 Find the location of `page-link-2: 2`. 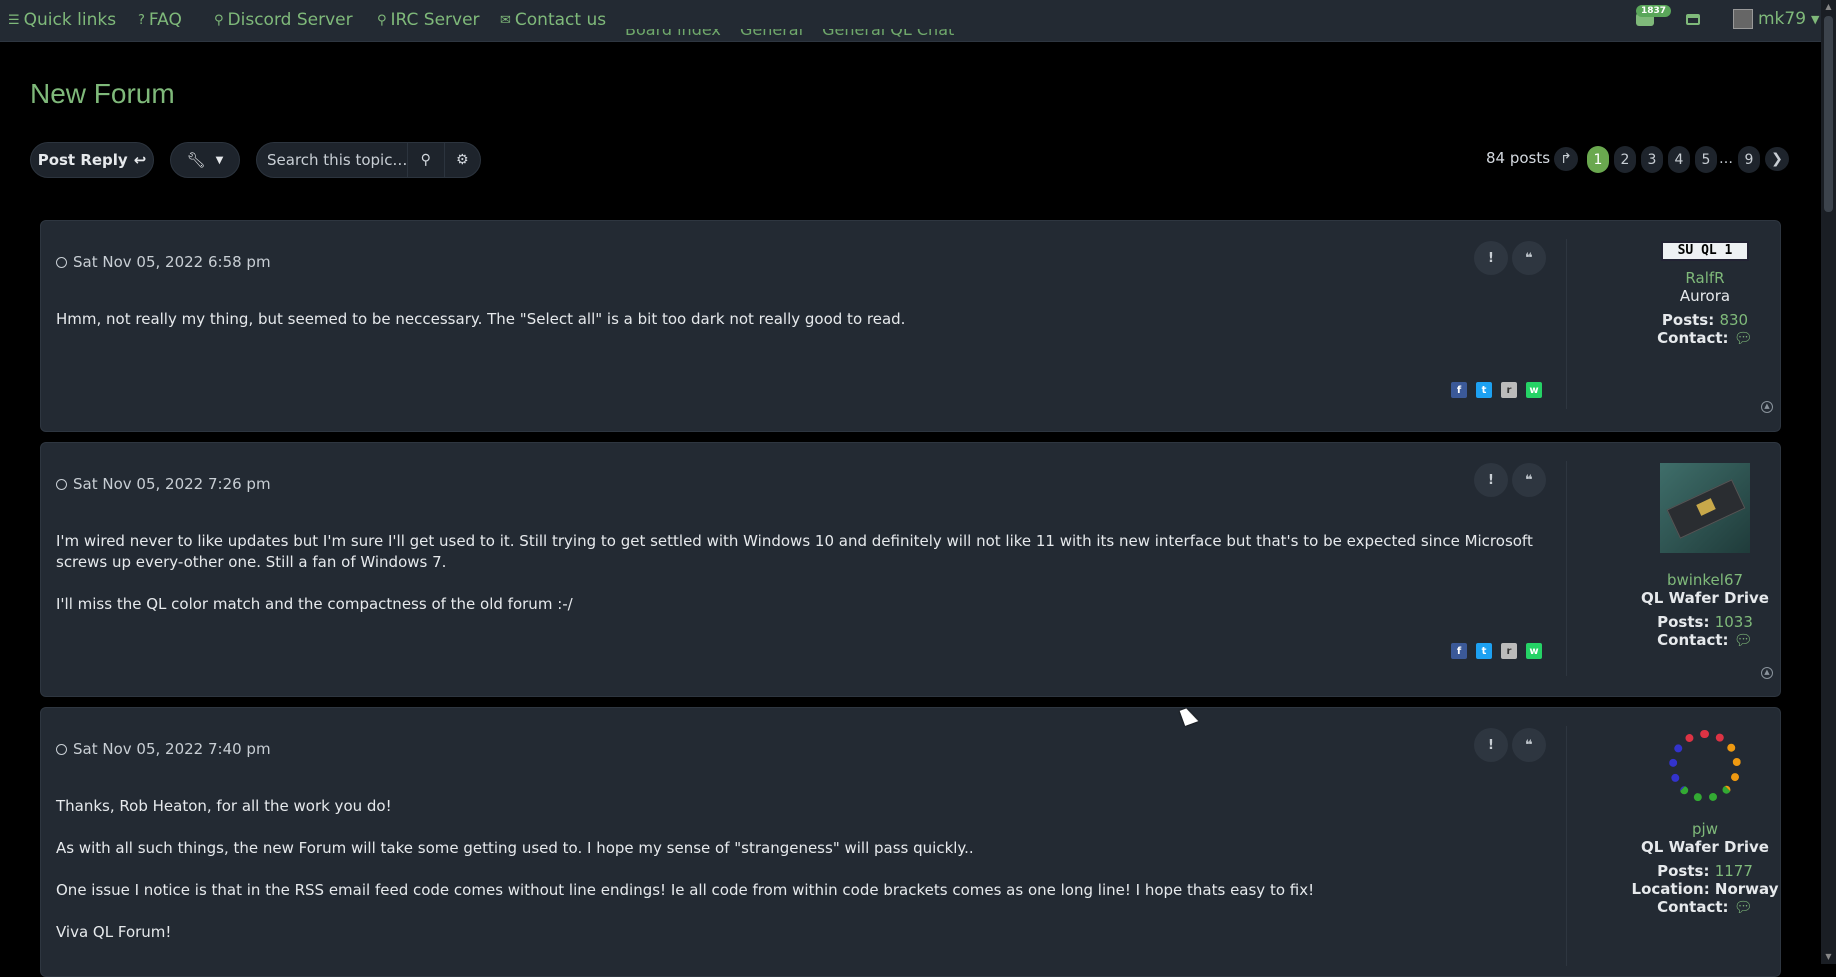

page-link-2: 2 is located at coordinates (1625, 159).